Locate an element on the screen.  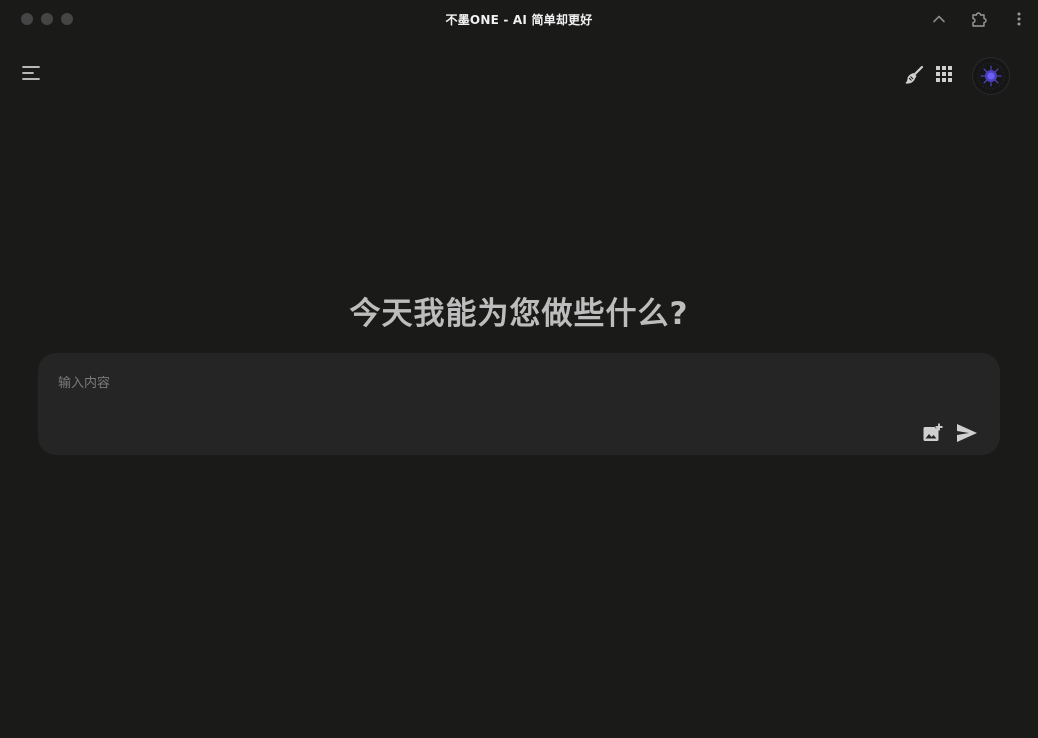
add-image-icon is located at coordinates (933, 432).